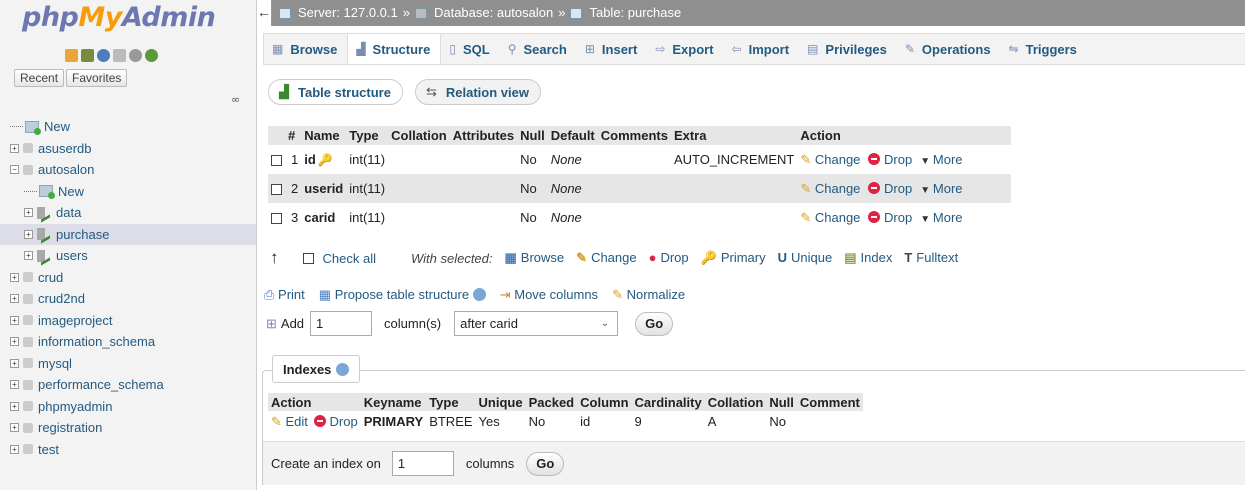  What do you see at coordinates (648, 295) in the screenshot?
I see `normalize-link: ✎ Normalize` at bounding box center [648, 295].